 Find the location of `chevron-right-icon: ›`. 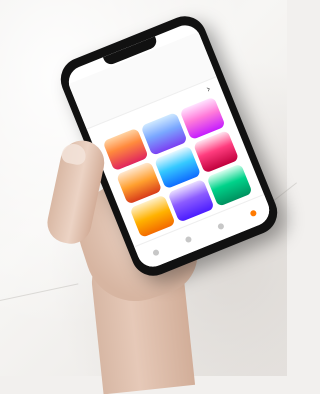

chevron-right-icon: › is located at coordinates (208, 89).